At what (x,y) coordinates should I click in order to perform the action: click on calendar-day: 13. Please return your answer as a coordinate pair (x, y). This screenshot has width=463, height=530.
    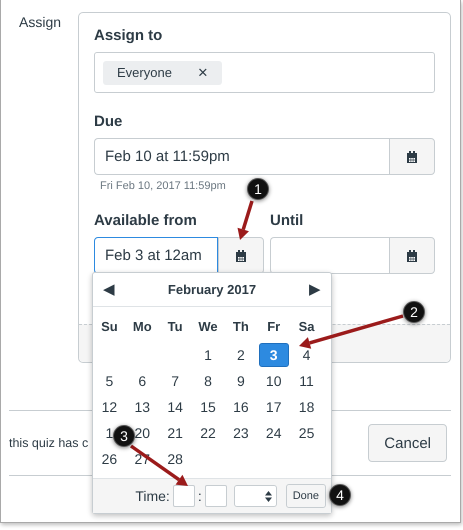
    Looking at the image, I should click on (142, 406).